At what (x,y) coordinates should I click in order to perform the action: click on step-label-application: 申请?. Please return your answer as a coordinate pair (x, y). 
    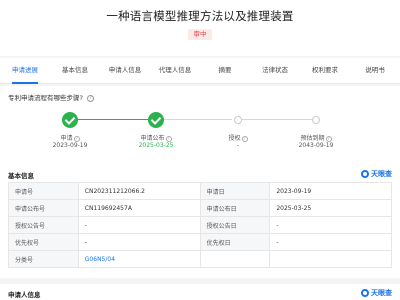
    Looking at the image, I should click on (70, 137).